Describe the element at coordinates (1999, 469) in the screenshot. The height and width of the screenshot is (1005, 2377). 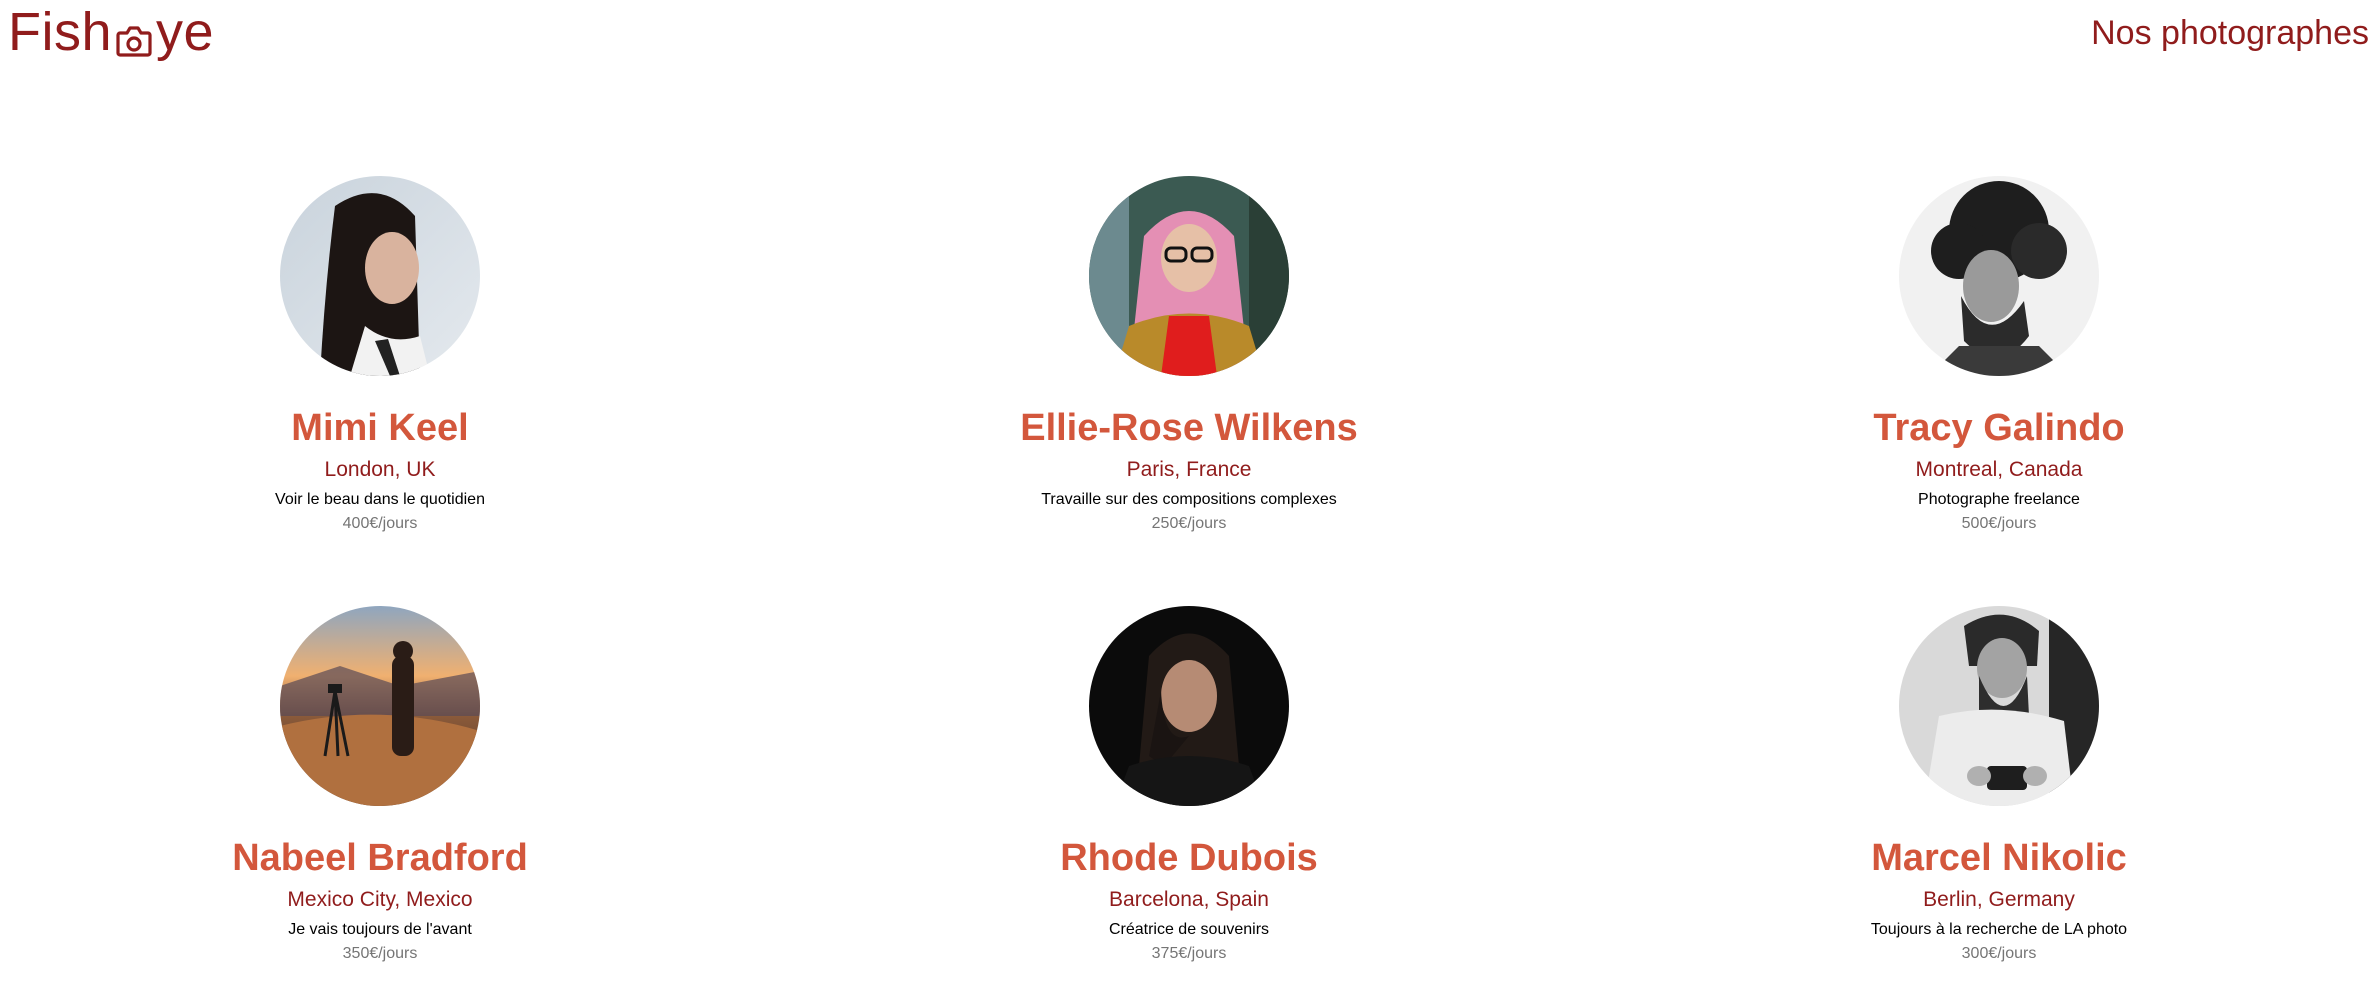
I see `photographer-location: Montreal, Canada` at that location.